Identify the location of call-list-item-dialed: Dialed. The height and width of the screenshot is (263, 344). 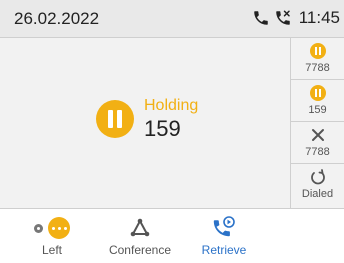
(317, 185).